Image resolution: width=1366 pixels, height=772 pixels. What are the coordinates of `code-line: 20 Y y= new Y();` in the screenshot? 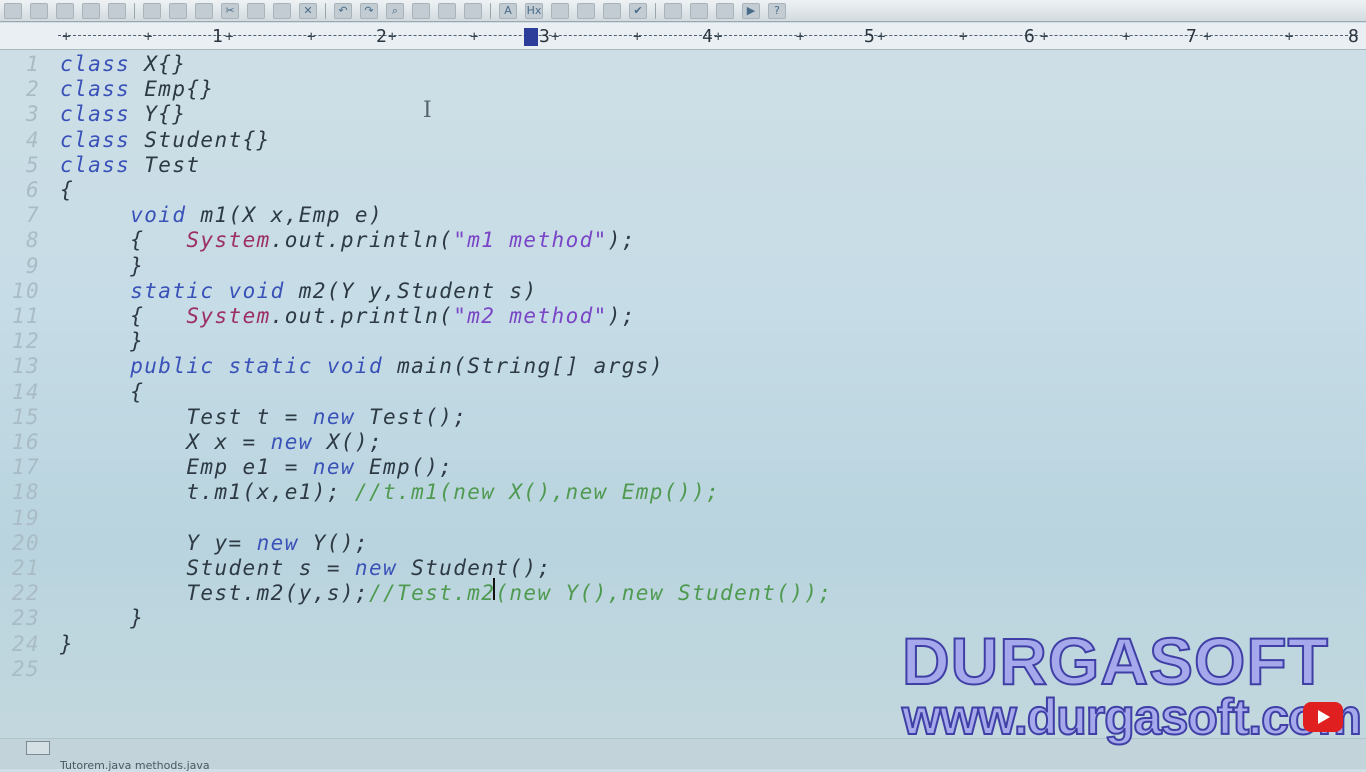 It's located at (683, 543).